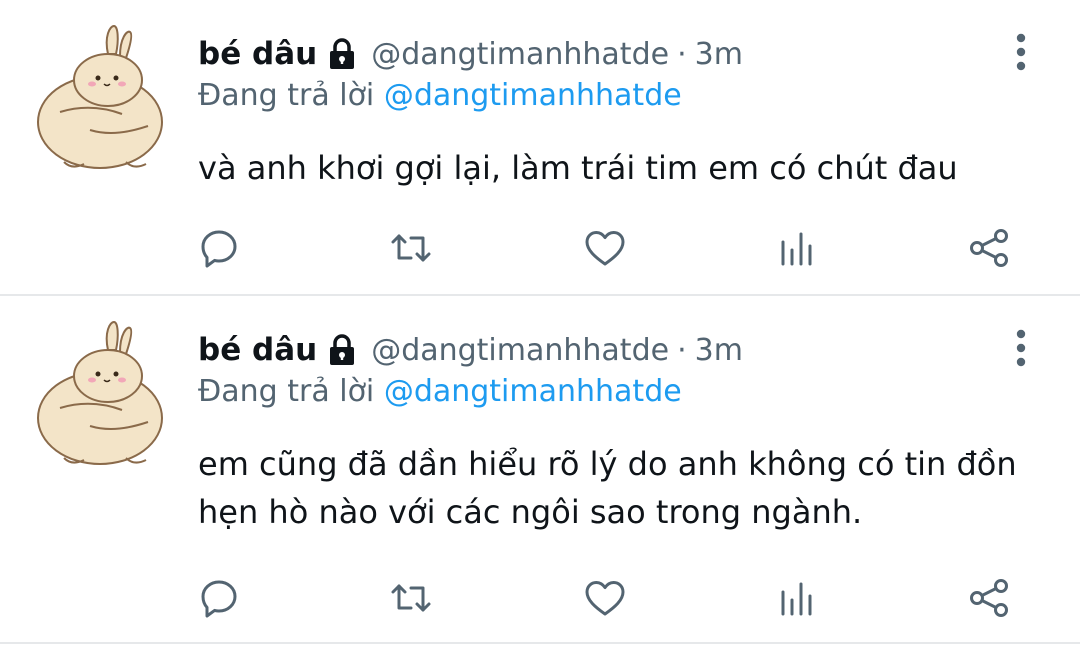 Image resolution: width=1080 pixels, height=645 pixels. What do you see at coordinates (530, 512) in the screenshot?
I see `tweet-text-line: hẹn hò nào với các ngôi sao trong ngành.` at bounding box center [530, 512].